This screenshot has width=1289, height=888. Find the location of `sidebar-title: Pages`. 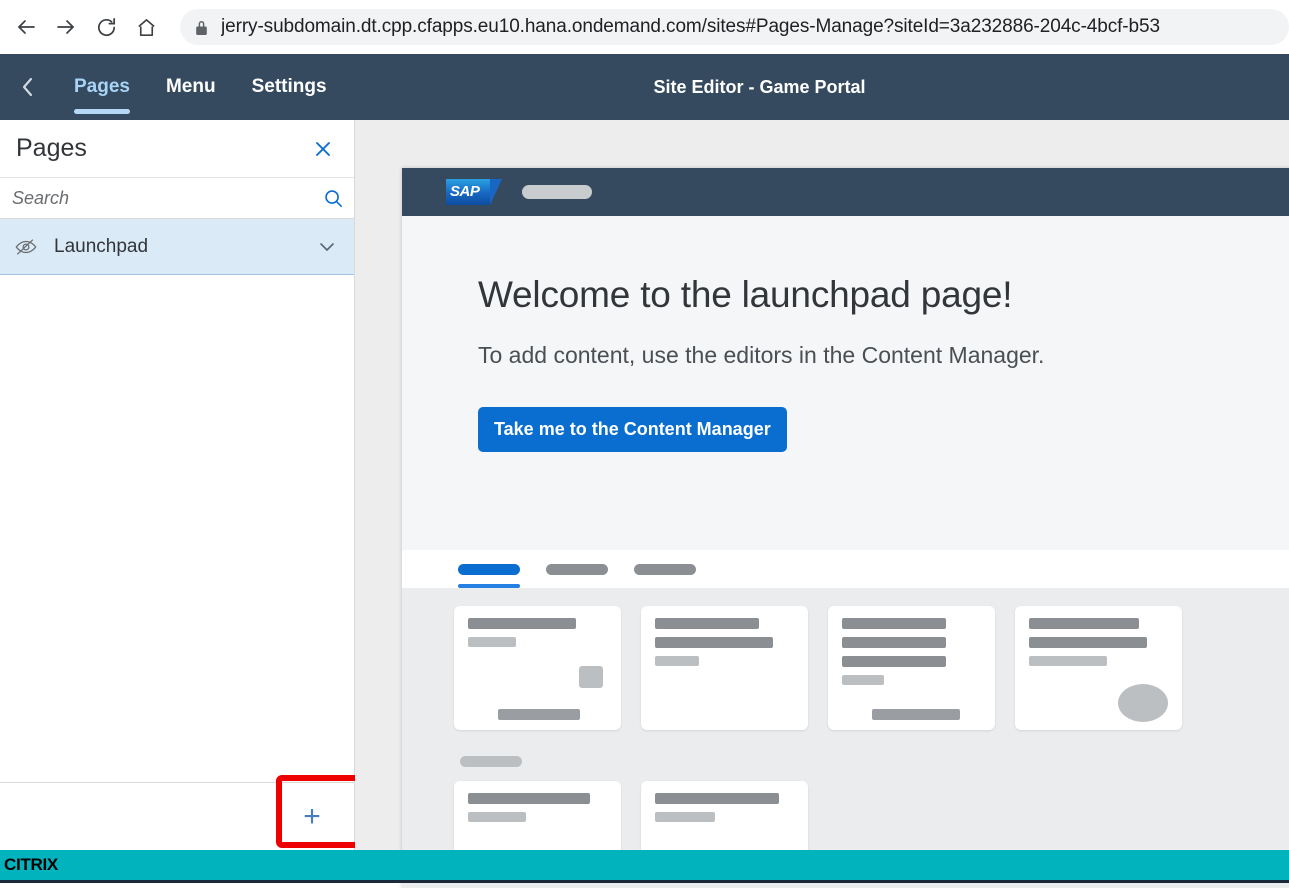

sidebar-title: Pages is located at coordinates (51, 148).